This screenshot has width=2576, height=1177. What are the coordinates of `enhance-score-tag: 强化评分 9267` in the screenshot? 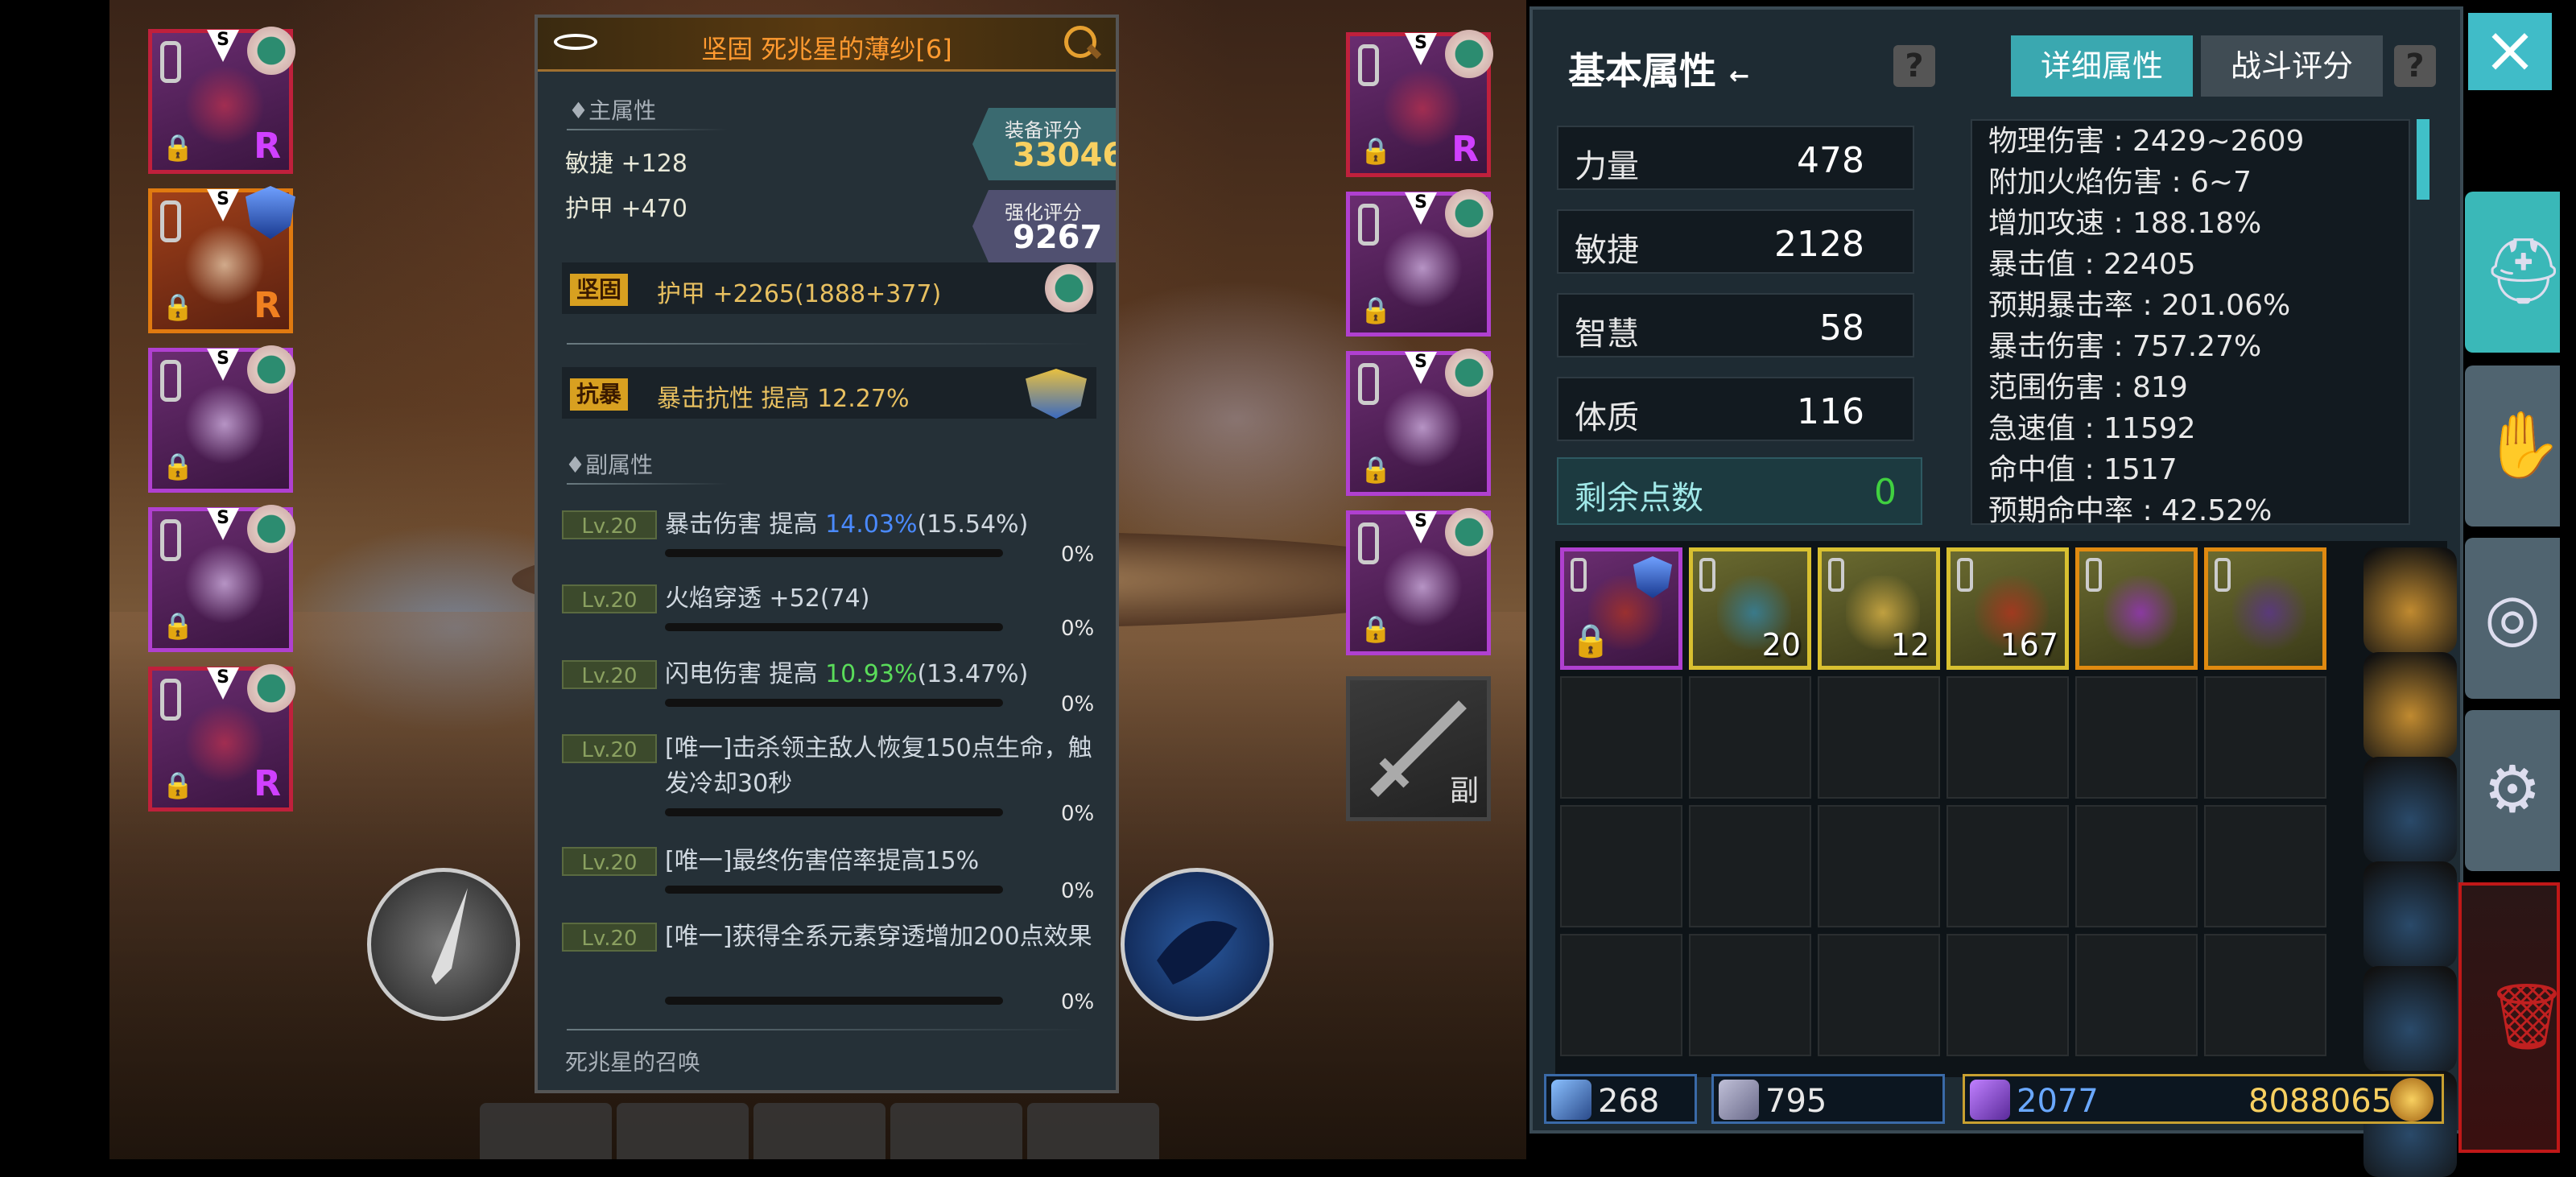 It's located at (1044, 226).